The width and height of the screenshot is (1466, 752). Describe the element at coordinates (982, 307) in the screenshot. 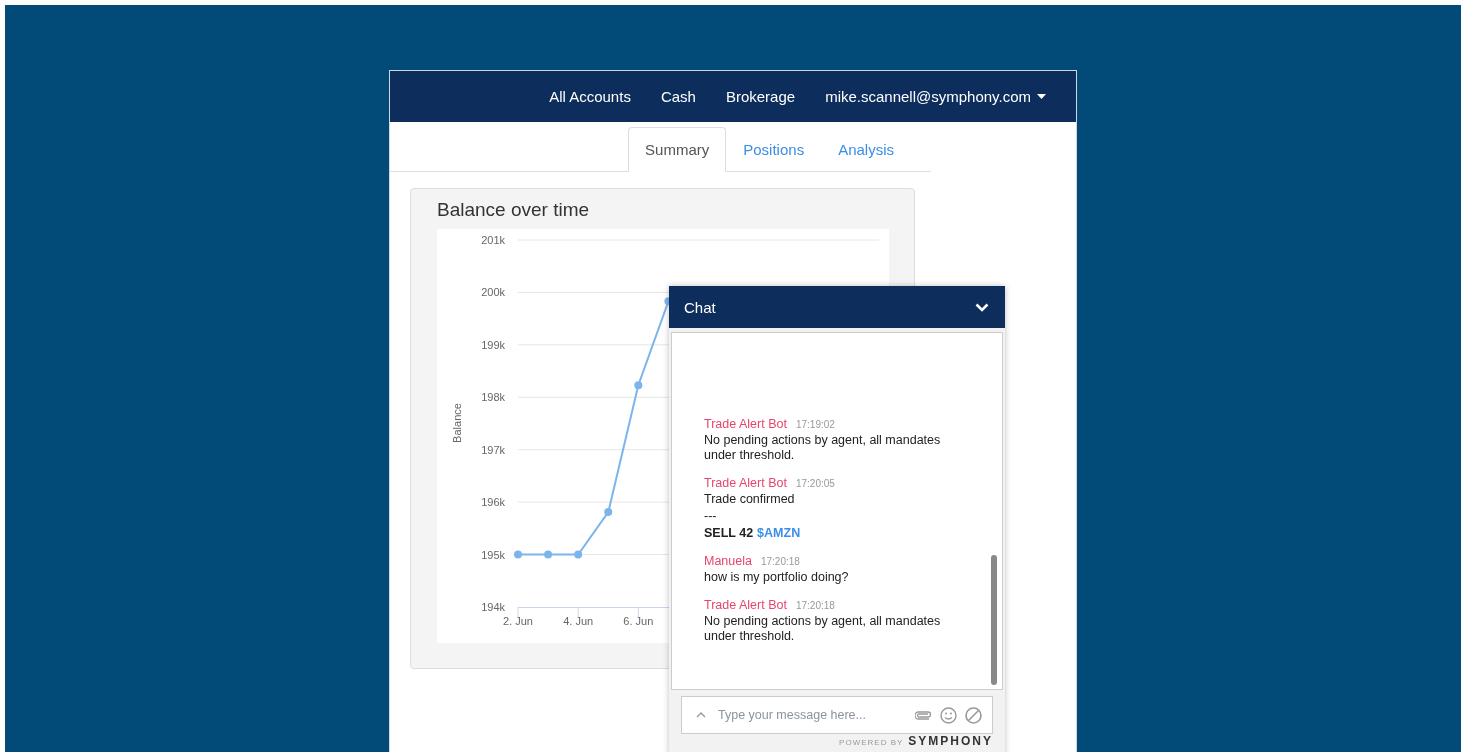

I see `chevron-down-icon` at that location.